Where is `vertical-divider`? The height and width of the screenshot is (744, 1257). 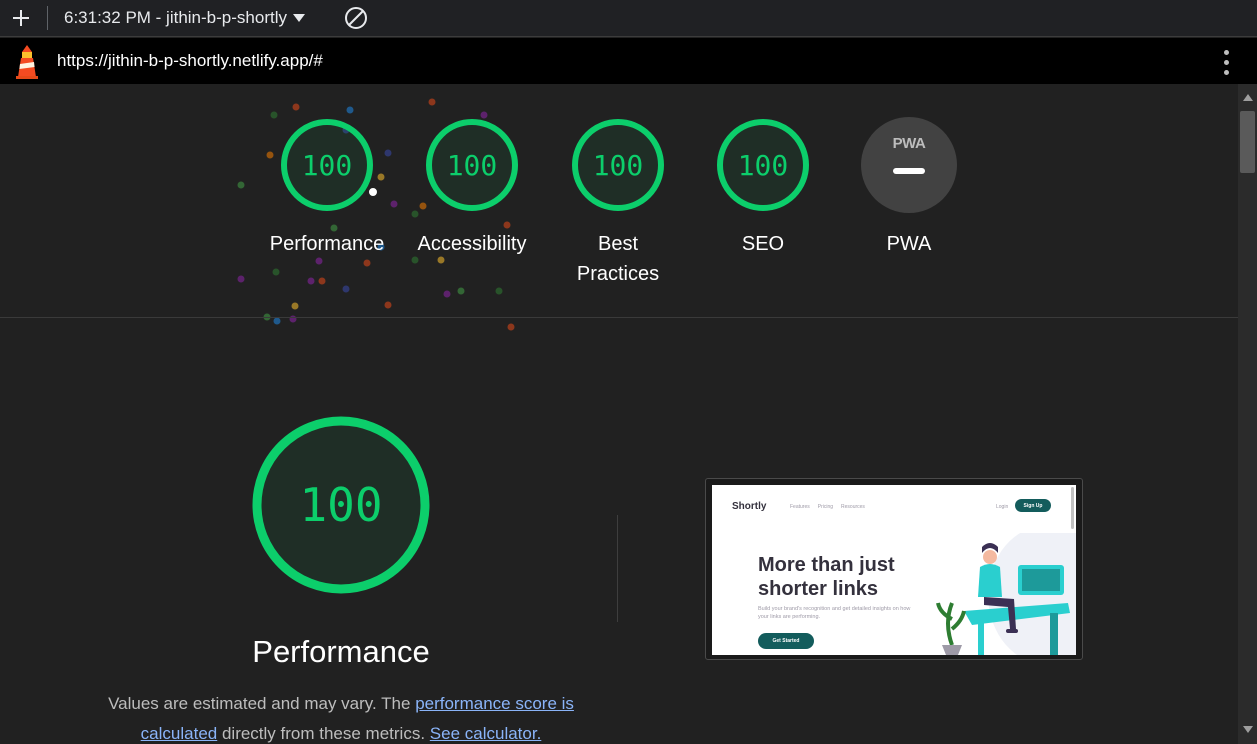
vertical-divider is located at coordinates (617, 568).